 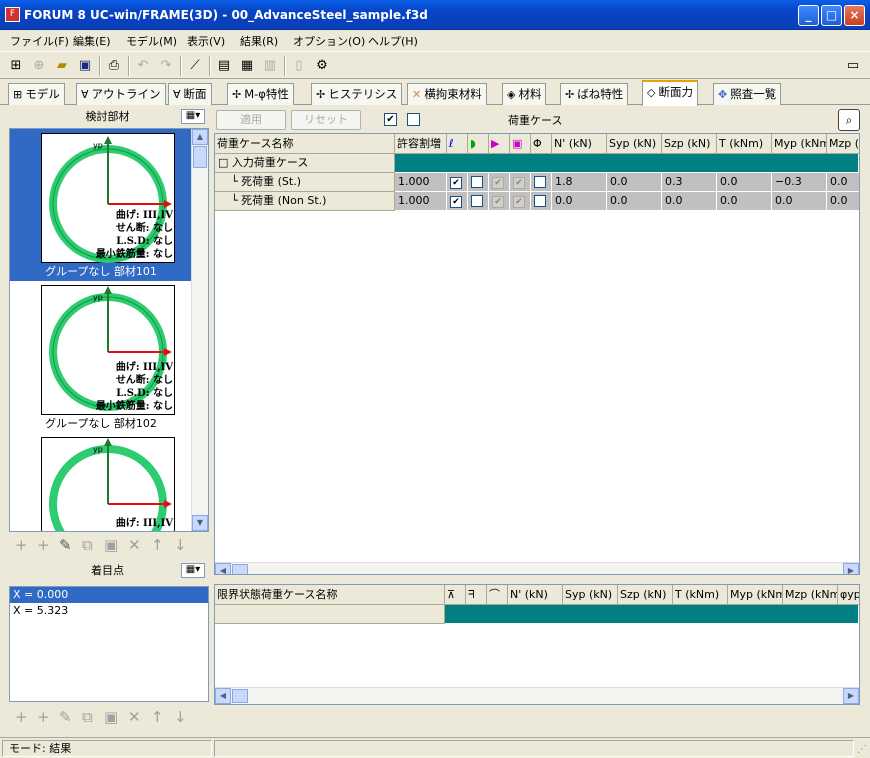 What do you see at coordinates (541, 182) in the screenshot?
I see `phi-checkbox` at bounding box center [541, 182].